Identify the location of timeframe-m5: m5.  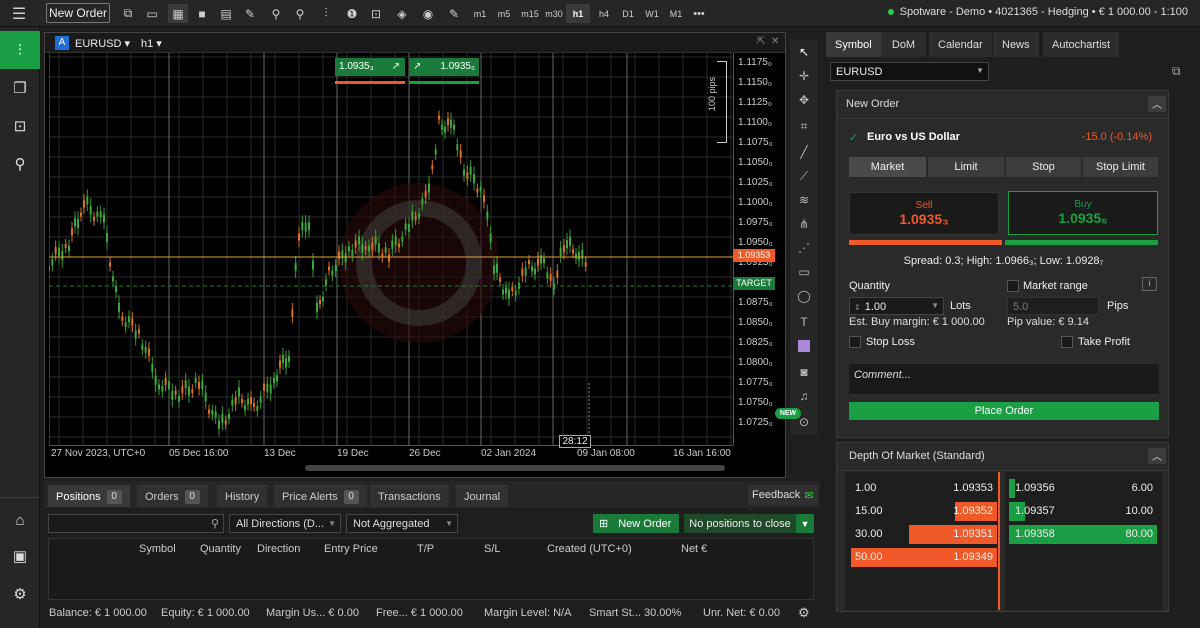
(504, 13).